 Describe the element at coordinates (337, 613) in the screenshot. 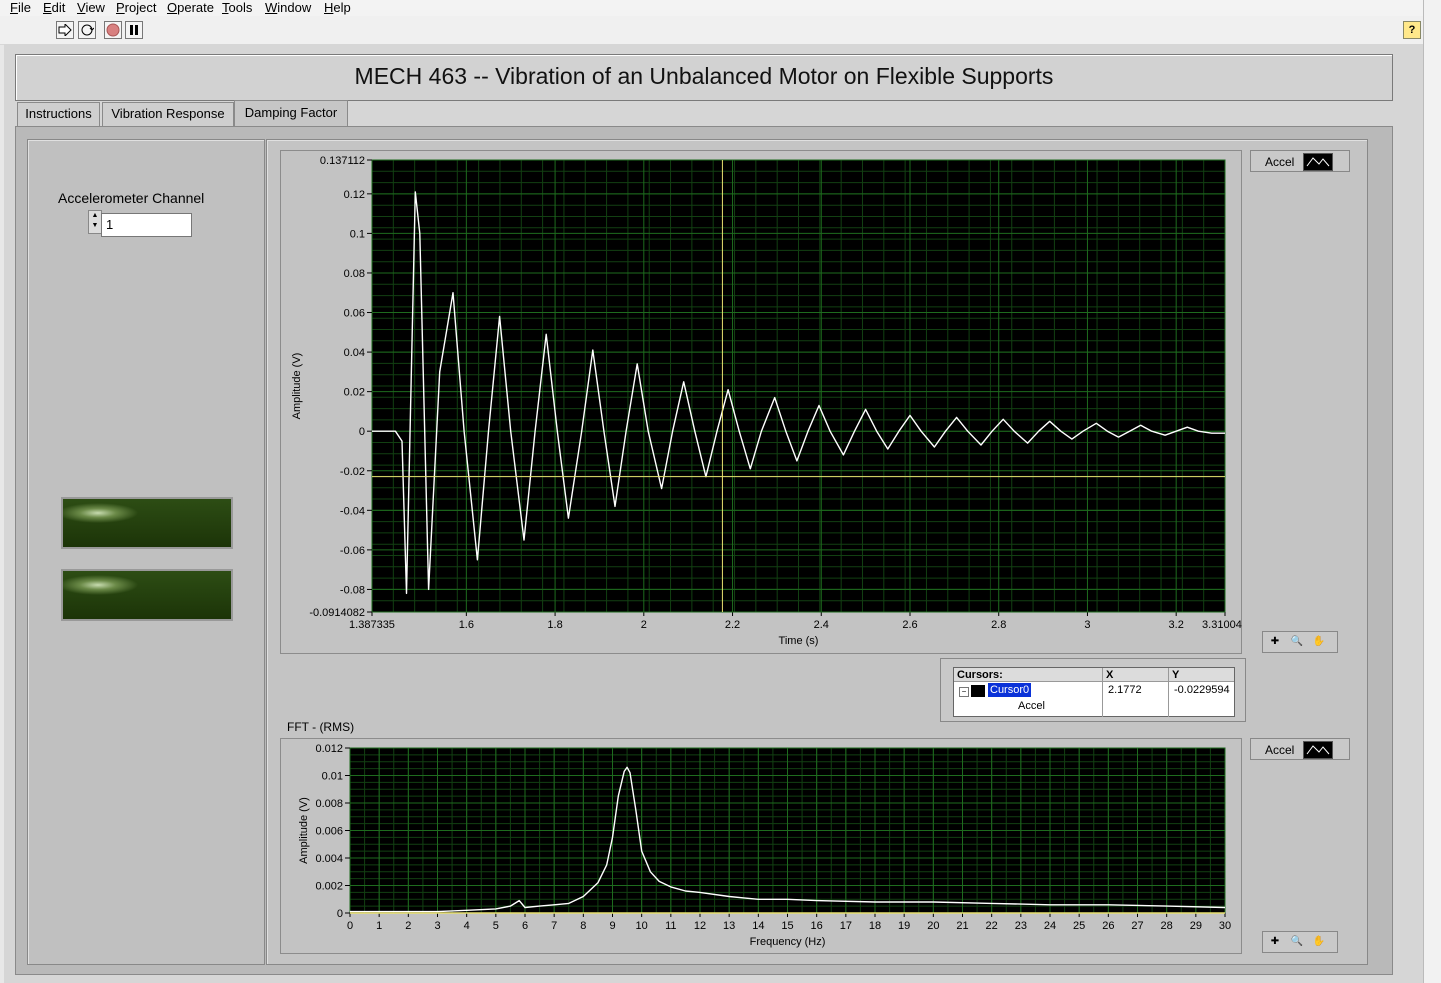

I see `y-tick-label: -0.0914082` at that location.